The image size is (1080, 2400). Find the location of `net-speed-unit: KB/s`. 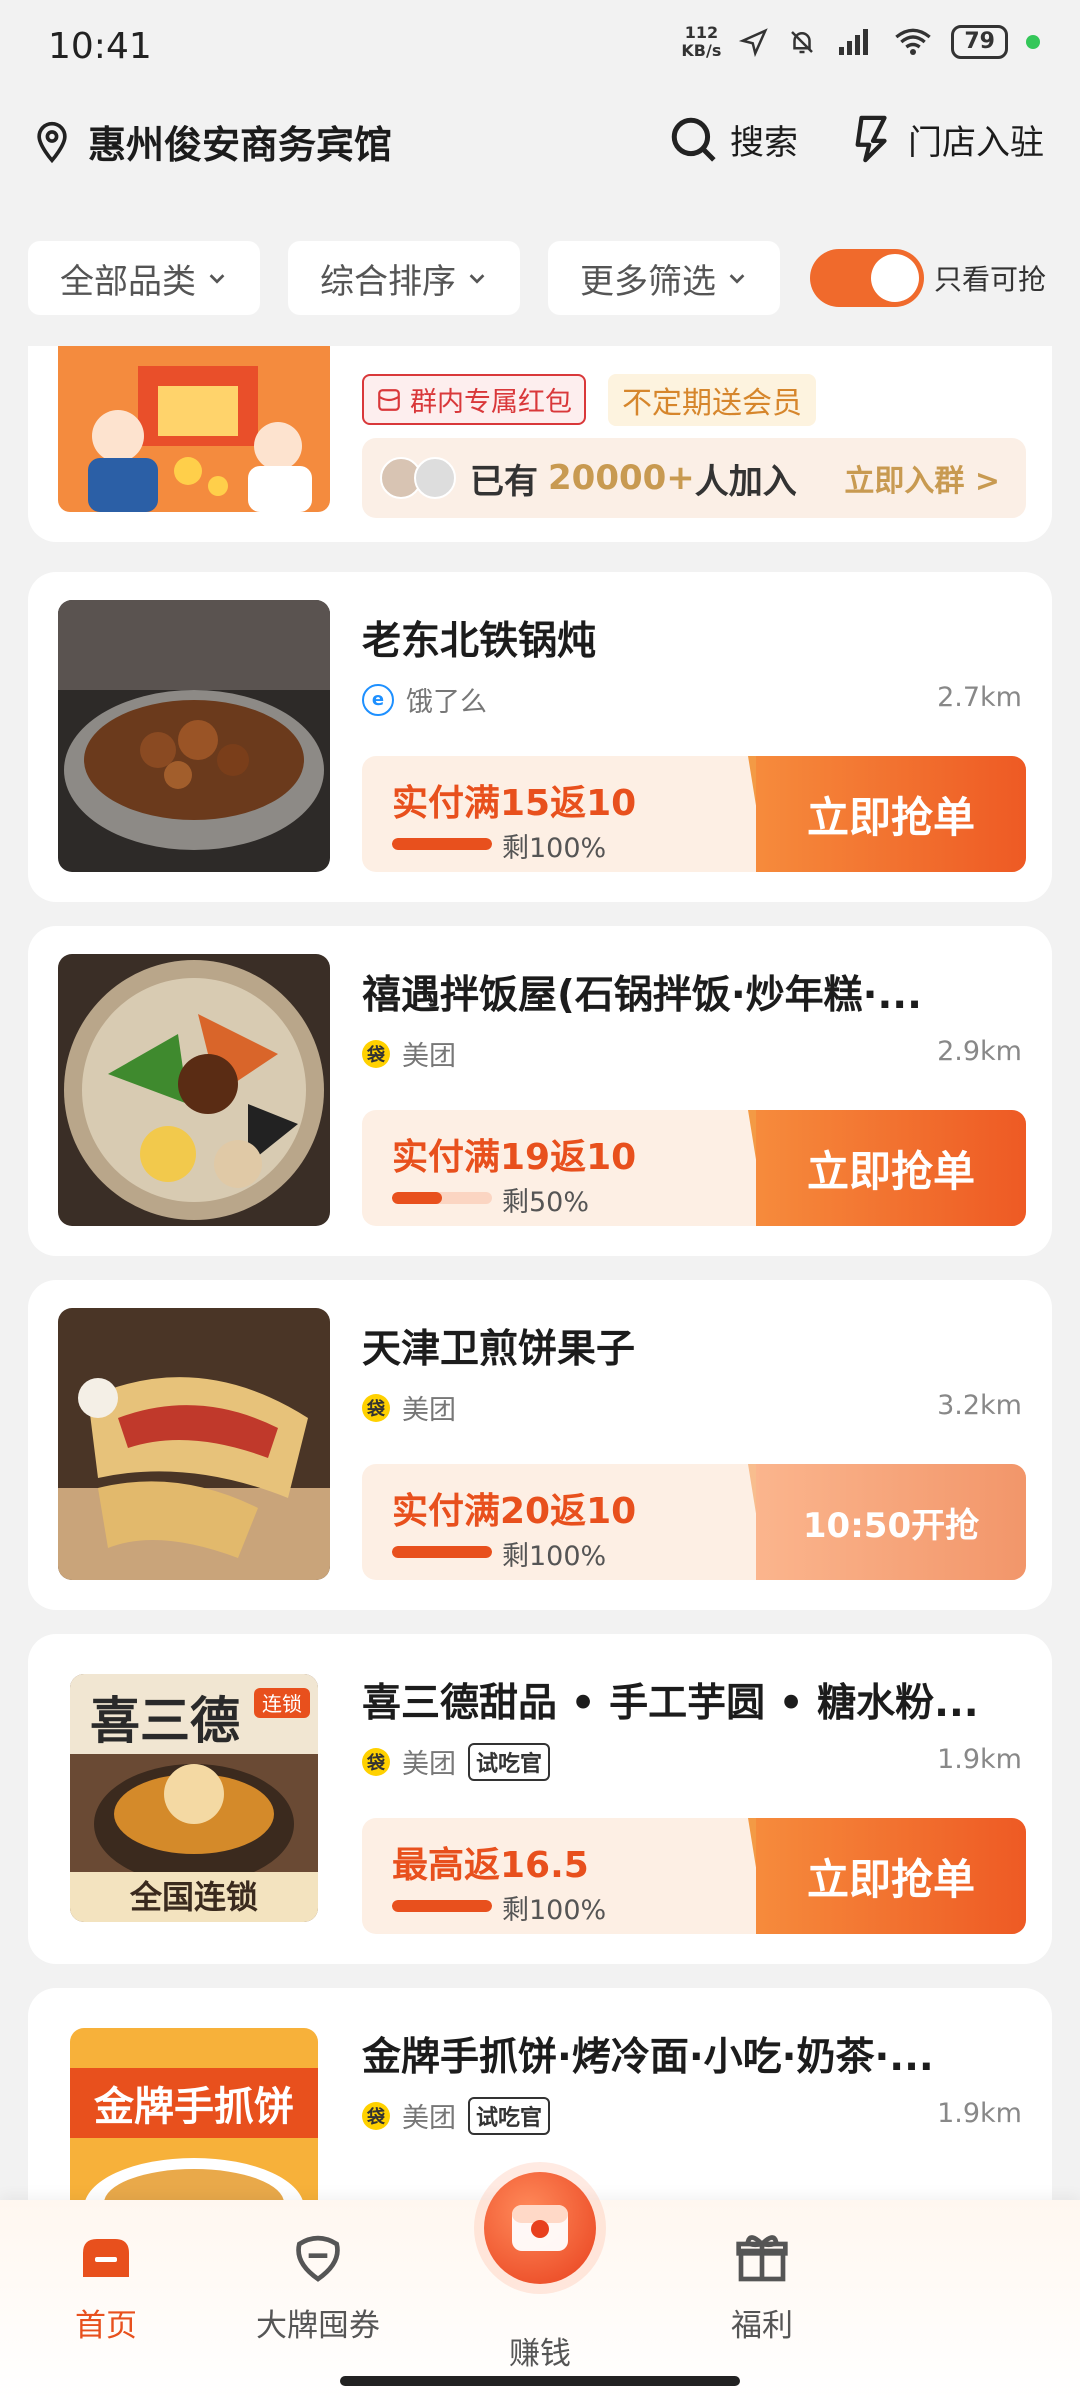

net-speed-unit: KB/s is located at coordinates (701, 50).